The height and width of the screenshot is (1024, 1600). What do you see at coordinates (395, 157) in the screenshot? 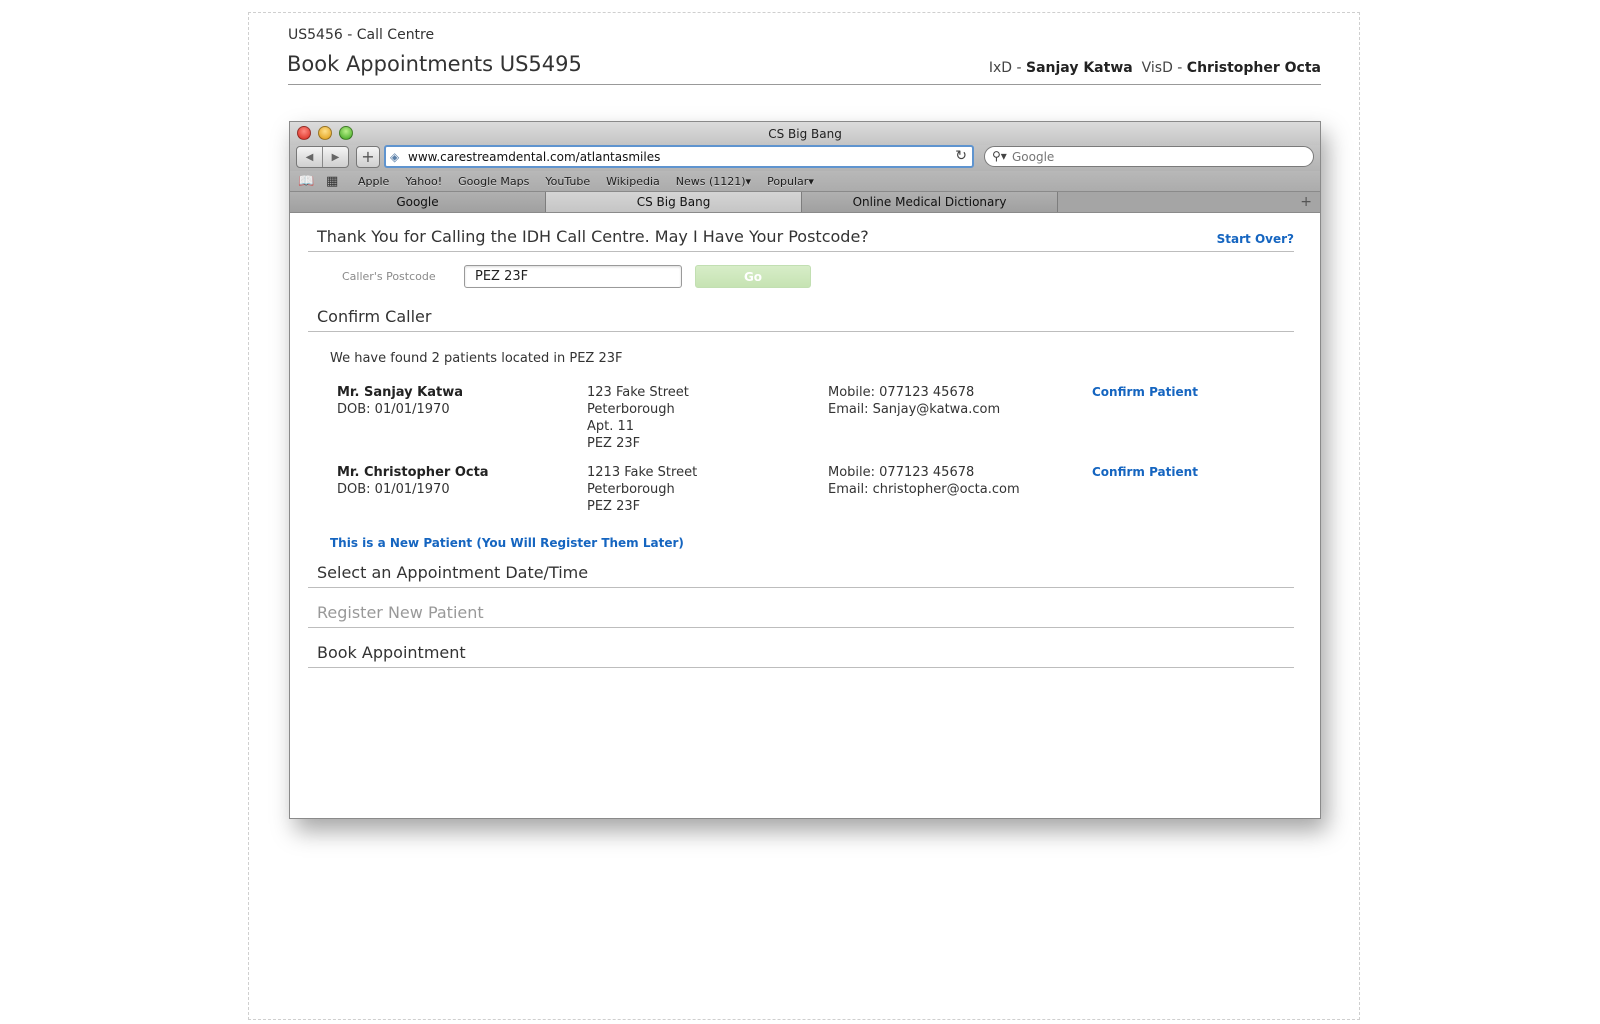
I see `site-favicon-icon: ◈` at bounding box center [395, 157].